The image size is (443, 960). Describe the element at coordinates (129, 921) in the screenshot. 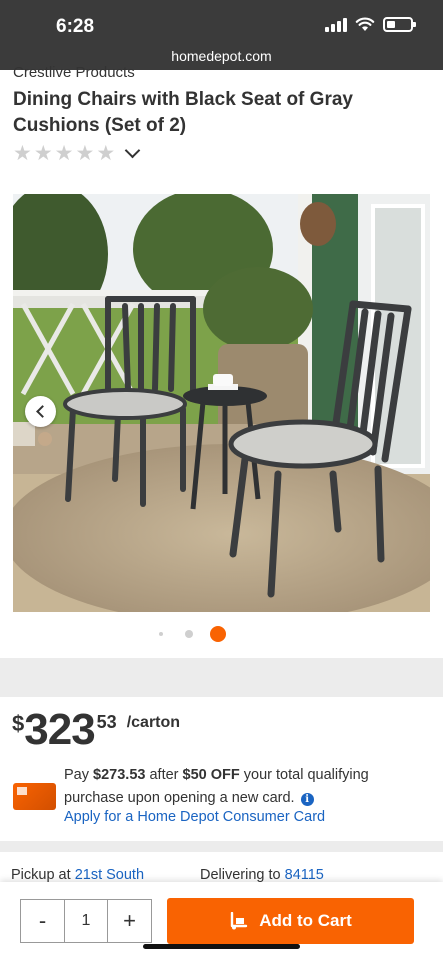

I see `increment-button: +` at that location.